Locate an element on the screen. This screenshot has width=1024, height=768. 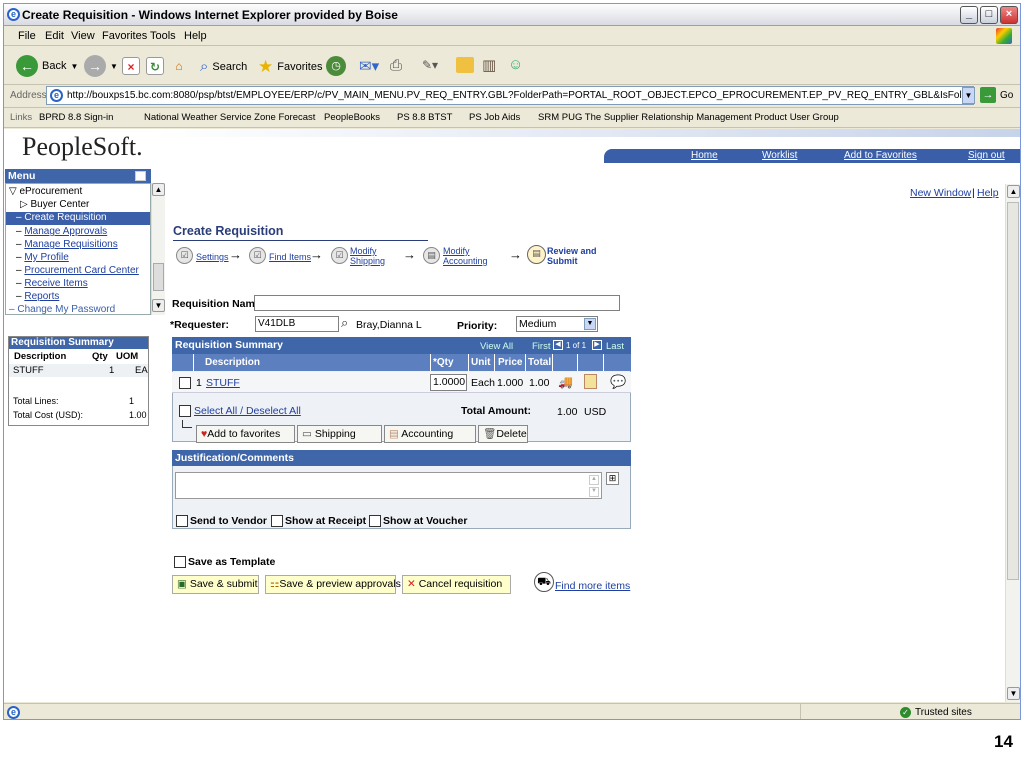
truck-icon: 🚚 is located at coordinates (565, 382).